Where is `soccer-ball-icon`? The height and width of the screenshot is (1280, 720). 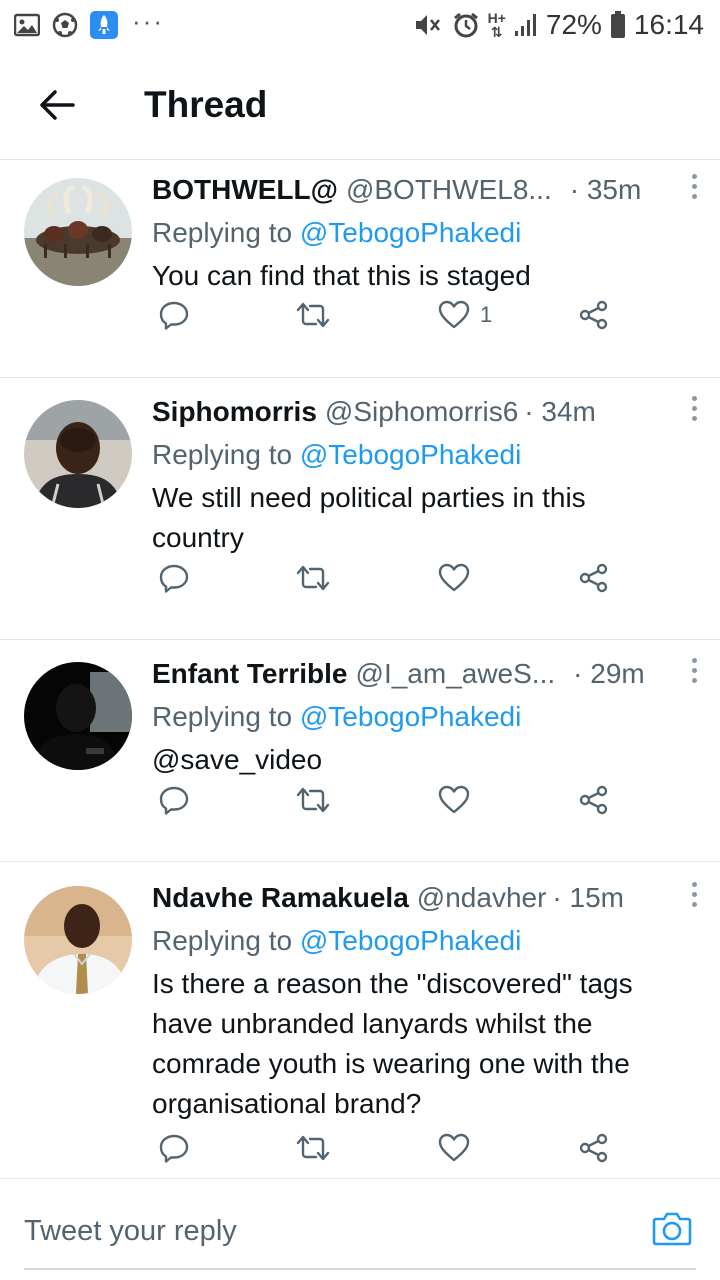 soccer-ball-icon is located at coordinates (65, 25).